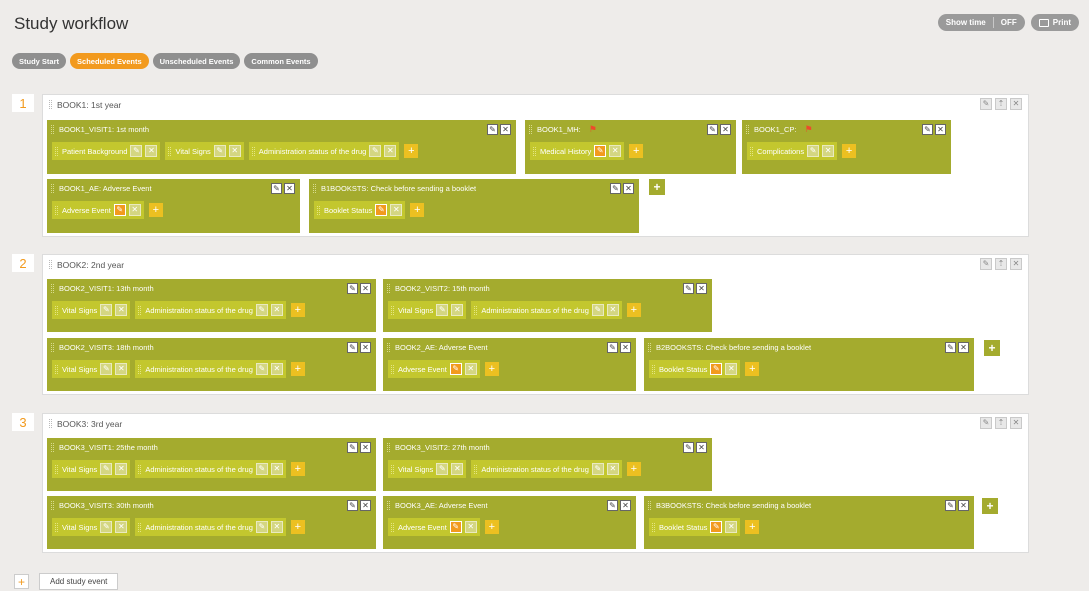 The image size is (1089, 591). What do you see at coordinates (39, 61) in the screenshot?
I see `tab-study-start: Study Start` at bounding box center [39, 61].